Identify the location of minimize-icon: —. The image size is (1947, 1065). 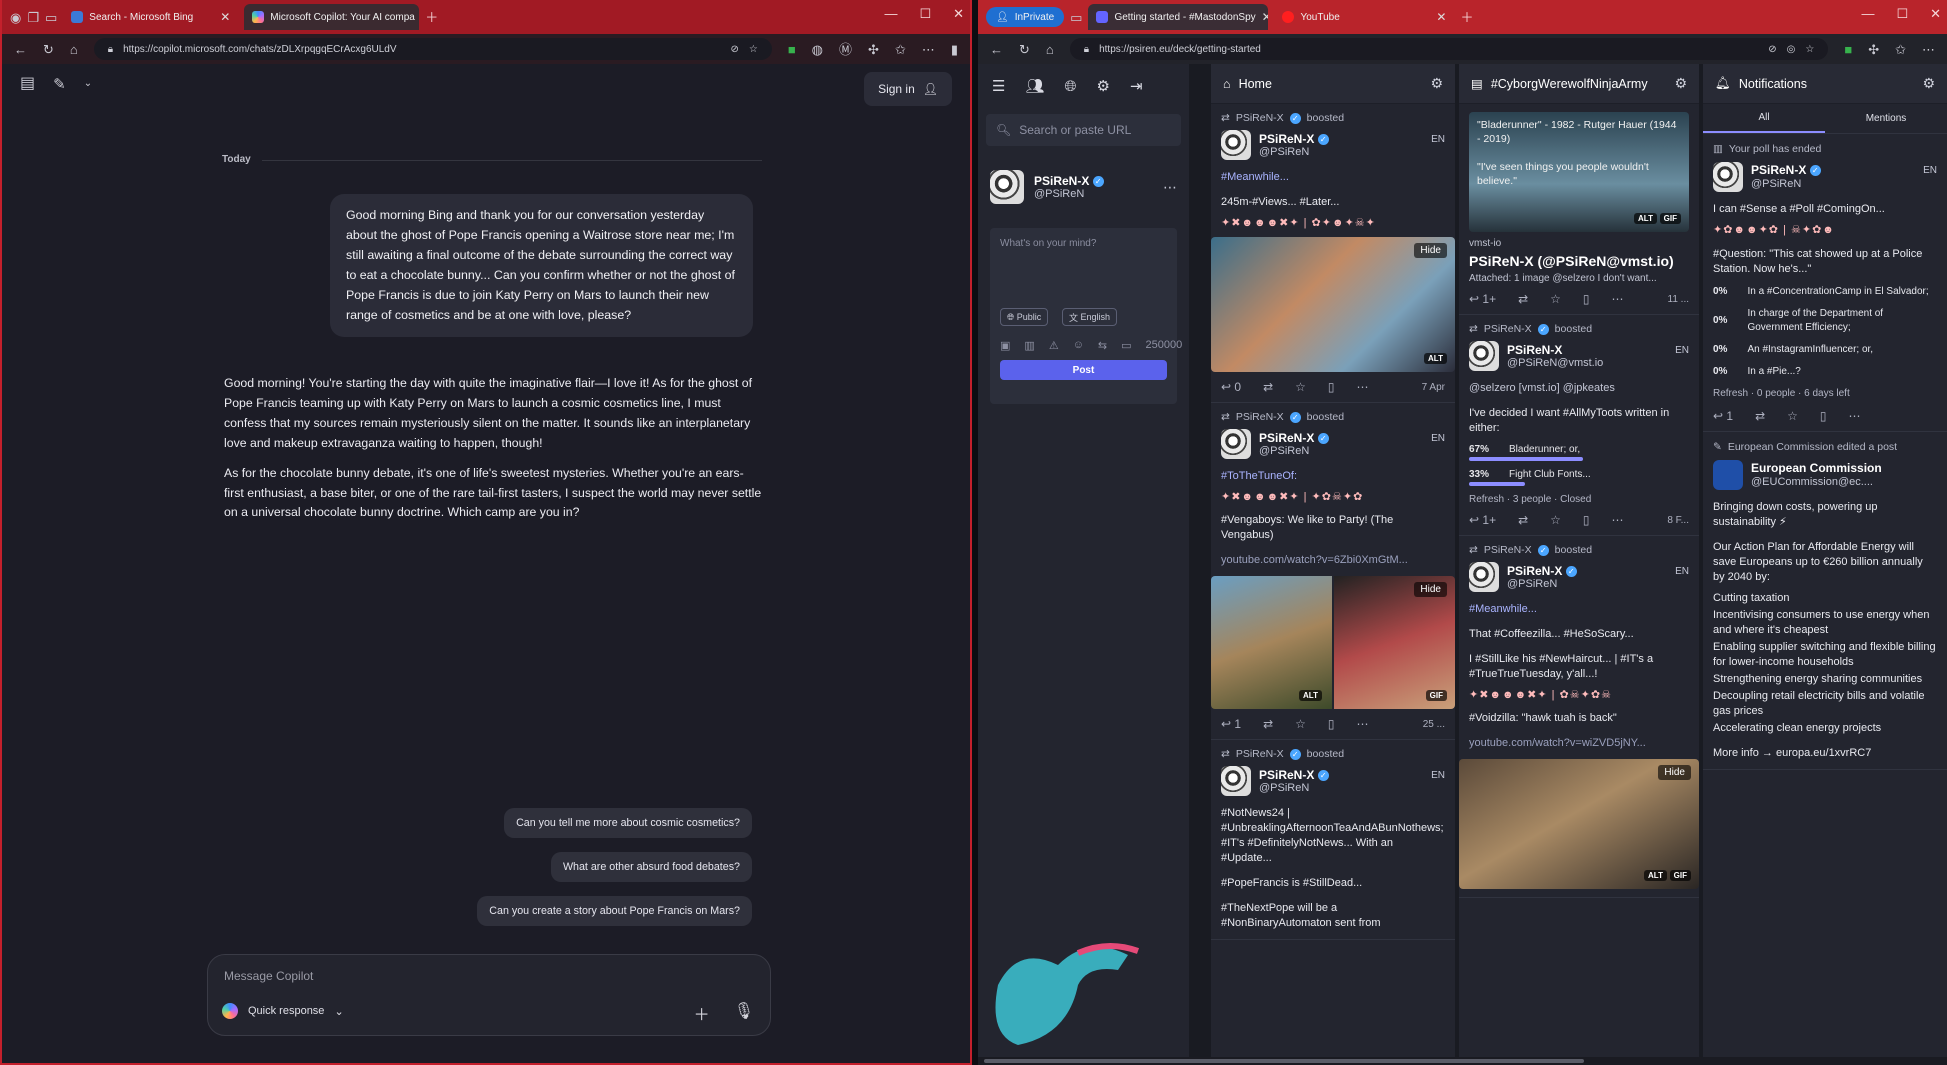
(890, 14).